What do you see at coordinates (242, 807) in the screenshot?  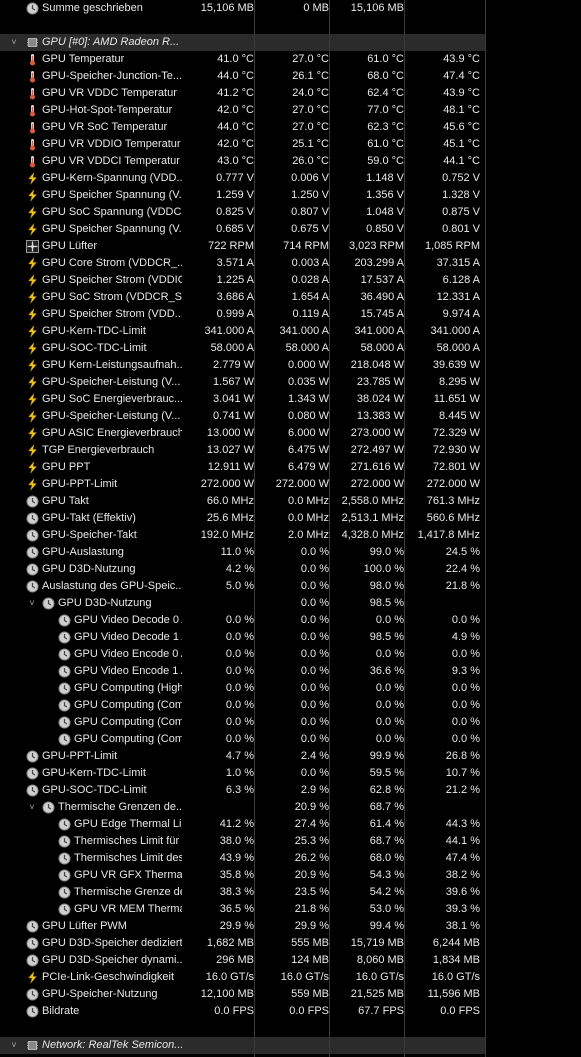 I see `sensor-row: ˅ Thermische Grenzen de... 20.9 % 68.7 %` at bounding box center [242, 807].